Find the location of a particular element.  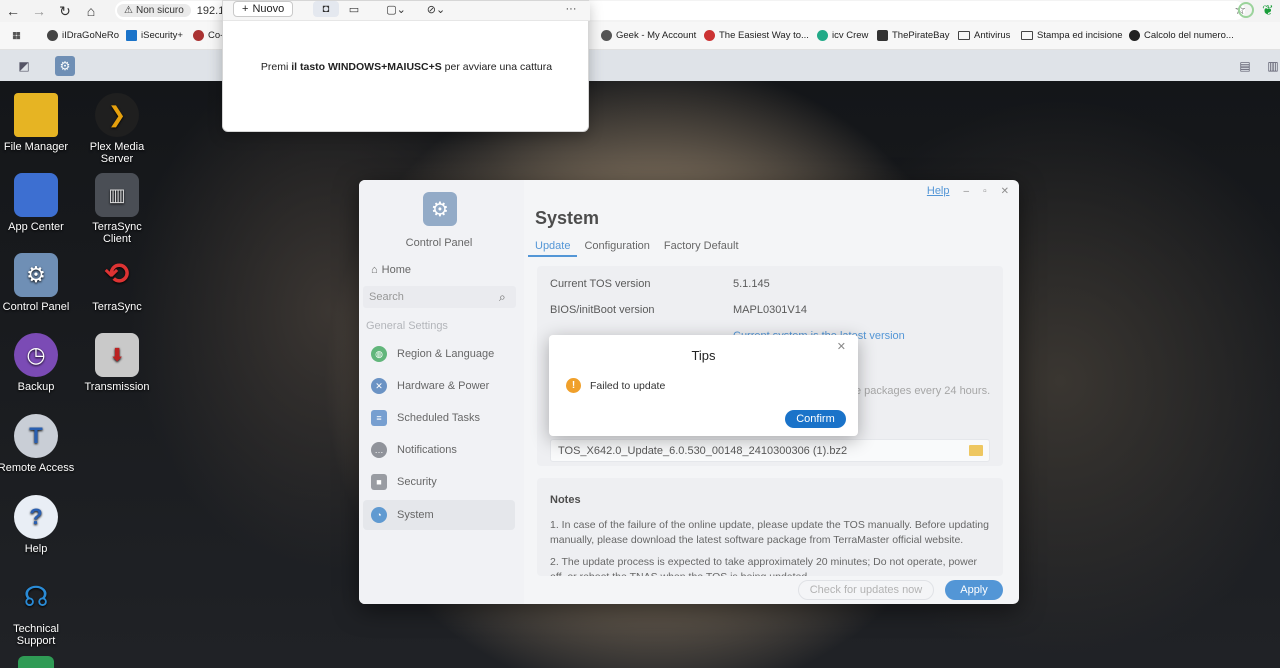

plex-app: ❯ Plex Media Server is located at coordinates (117, 129).